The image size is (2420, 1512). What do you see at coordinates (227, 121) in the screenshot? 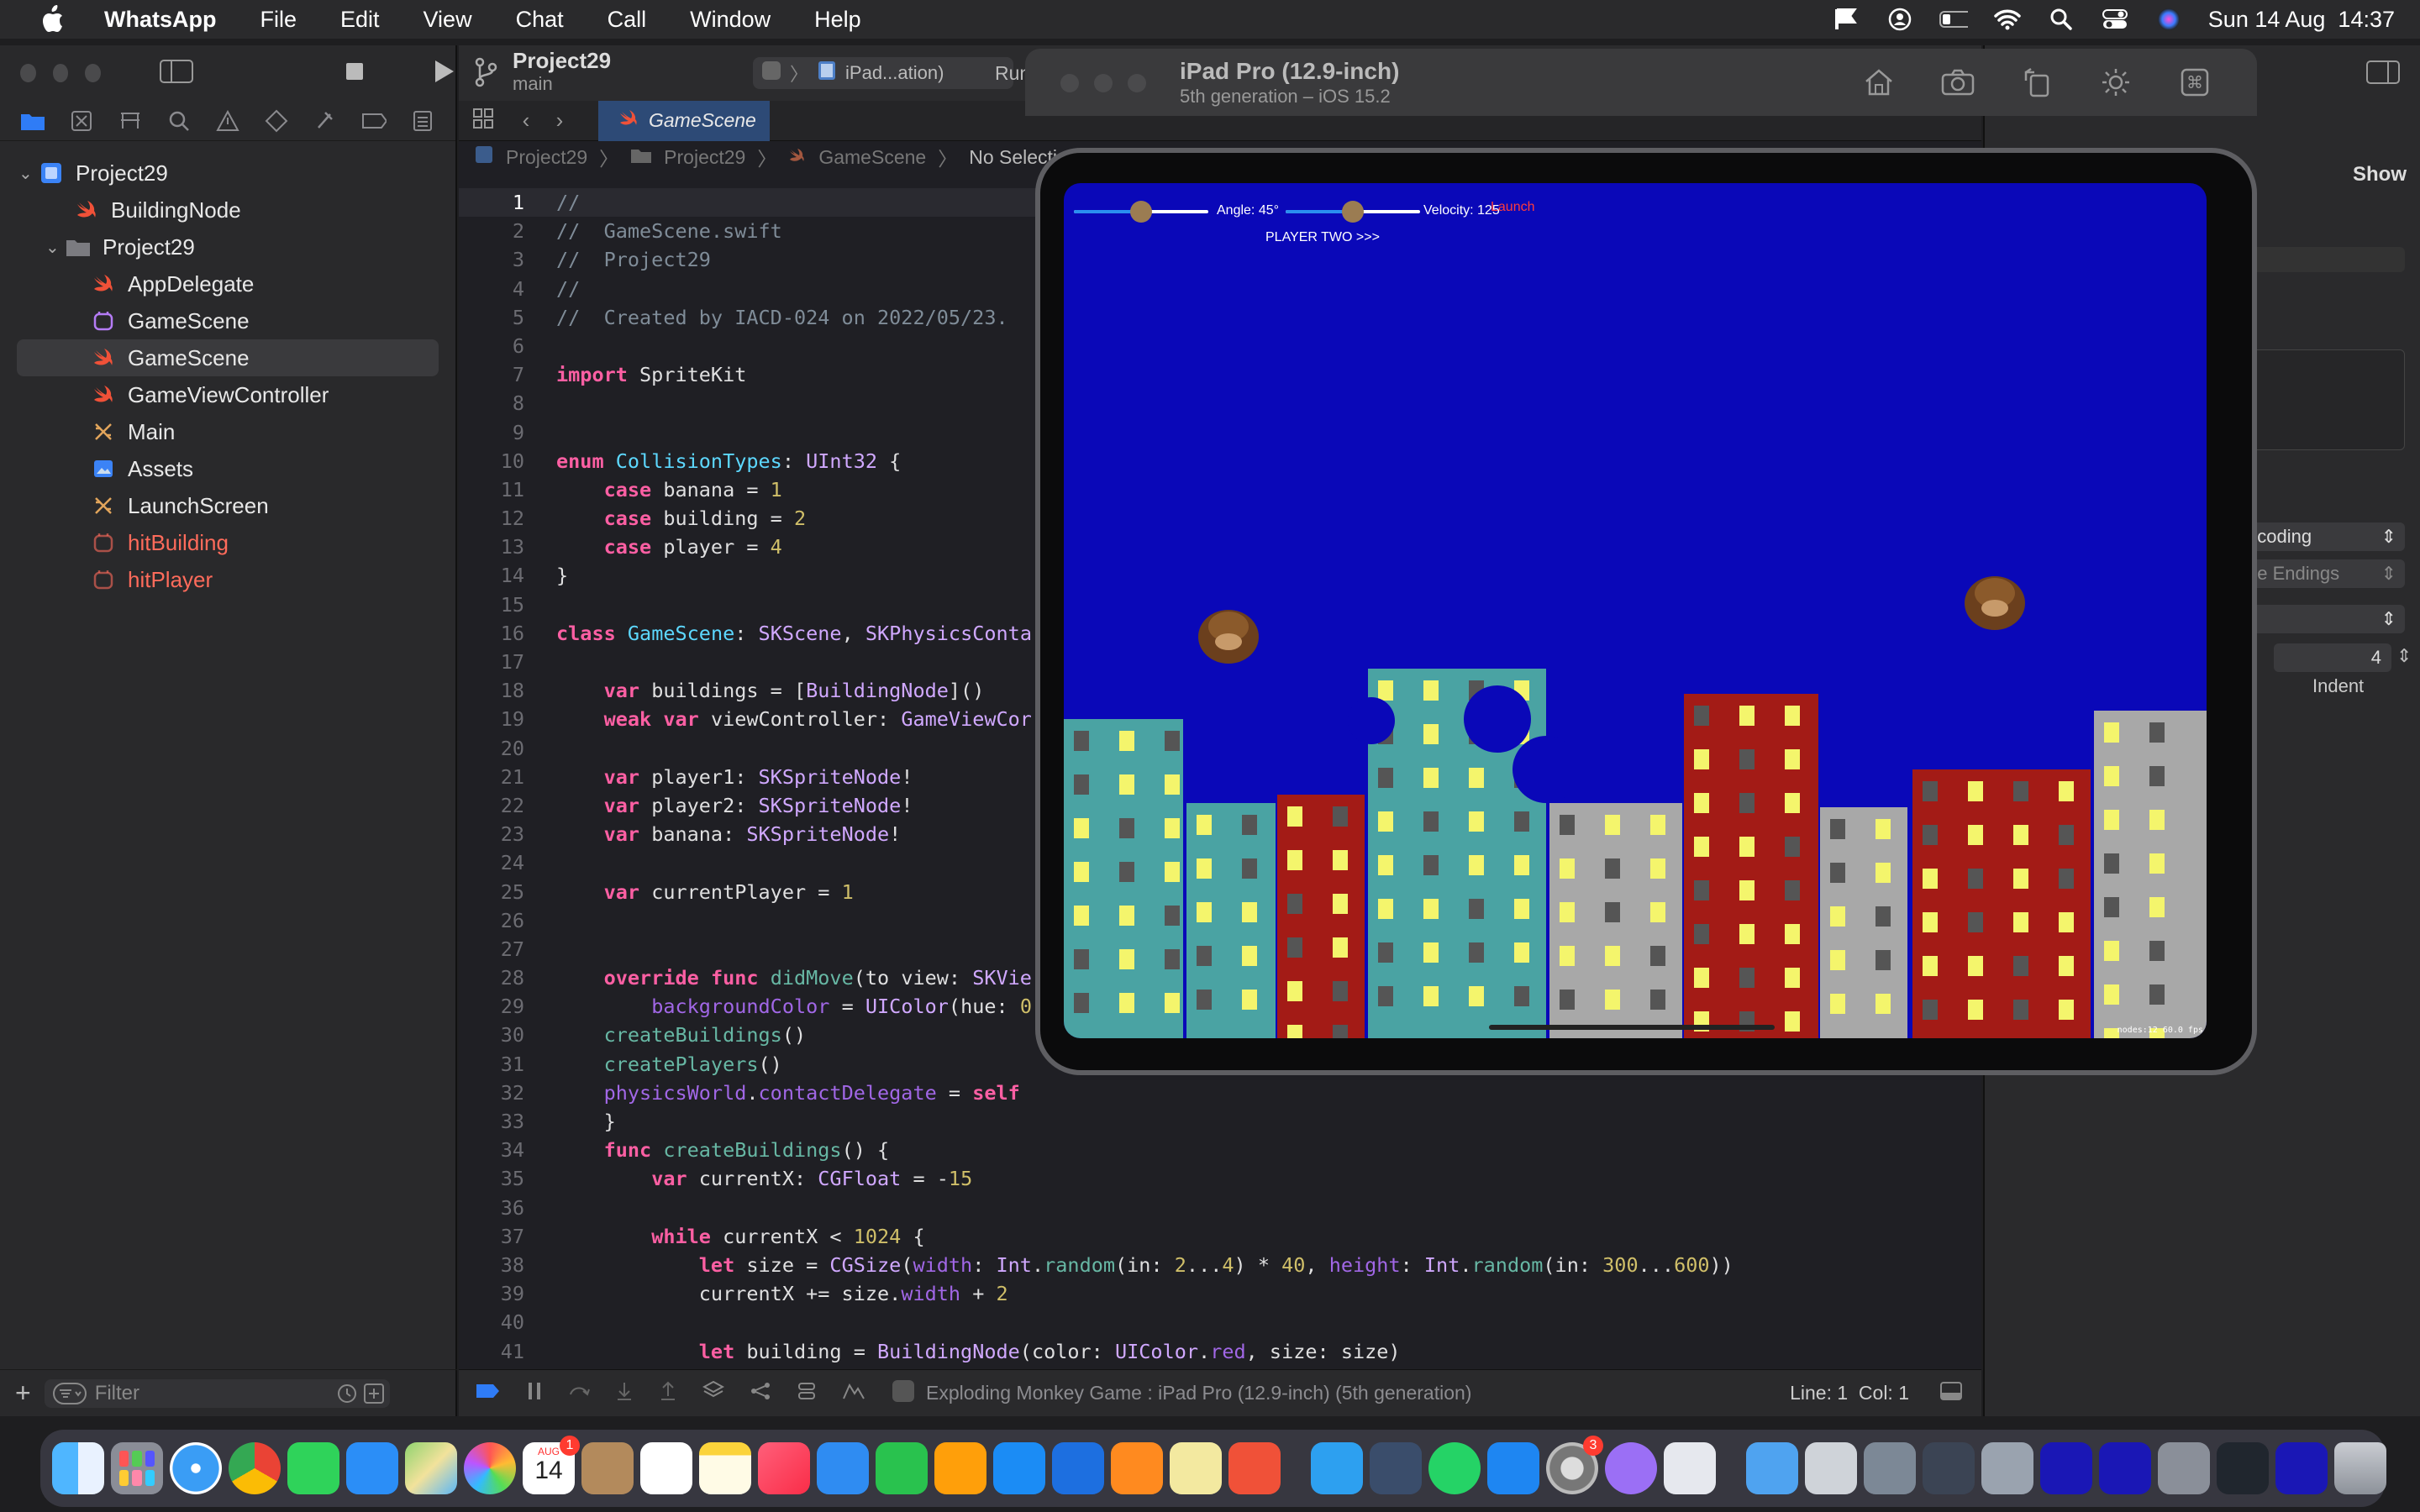
I see `issue-warning-icon` at bounding box center [227, 121].